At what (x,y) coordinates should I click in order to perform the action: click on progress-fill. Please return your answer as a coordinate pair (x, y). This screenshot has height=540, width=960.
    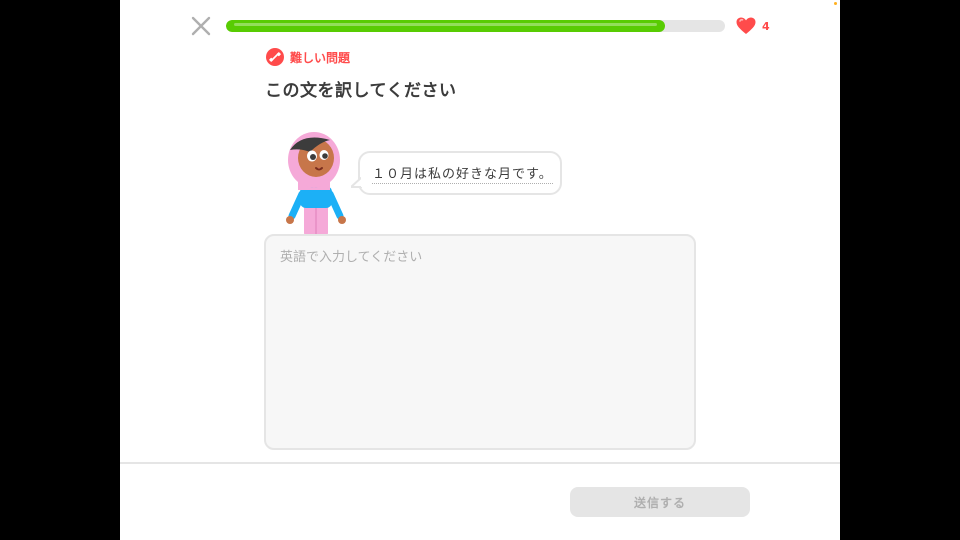
    Looking at the image, I should click on (446, 26).